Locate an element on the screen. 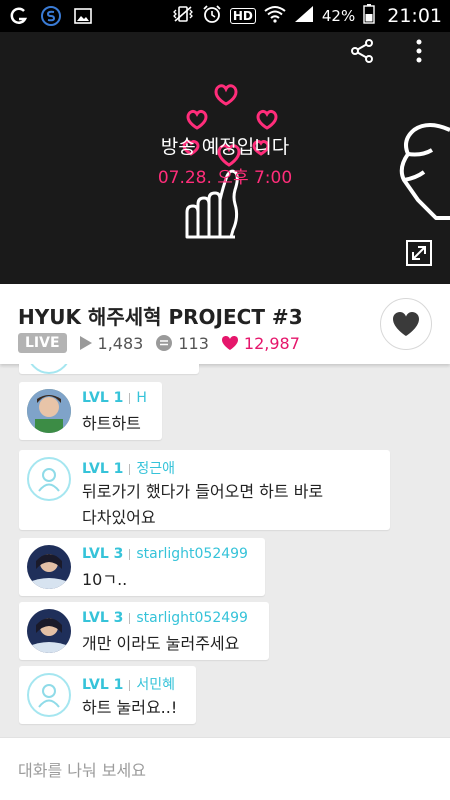  gallery-icon is located at coordinates (83, 16).